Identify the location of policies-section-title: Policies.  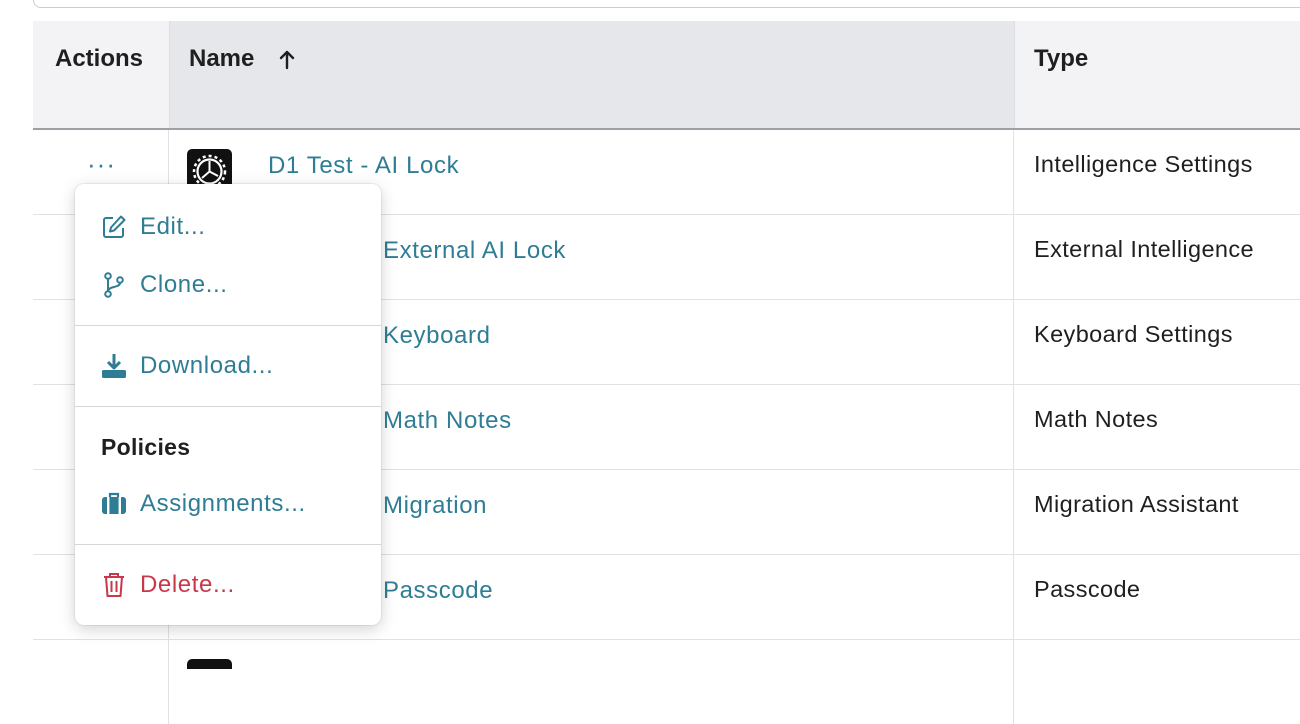
(146, 447).